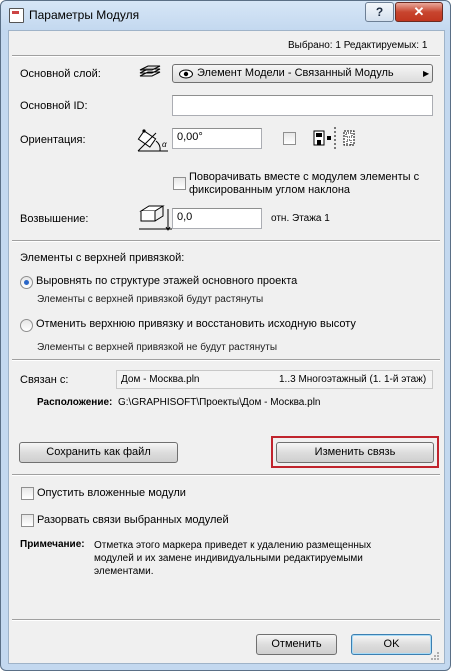  Describe the element at coordinates (154, 140) in the screenshot. I see `rotation-angle-icon: α` at that location.